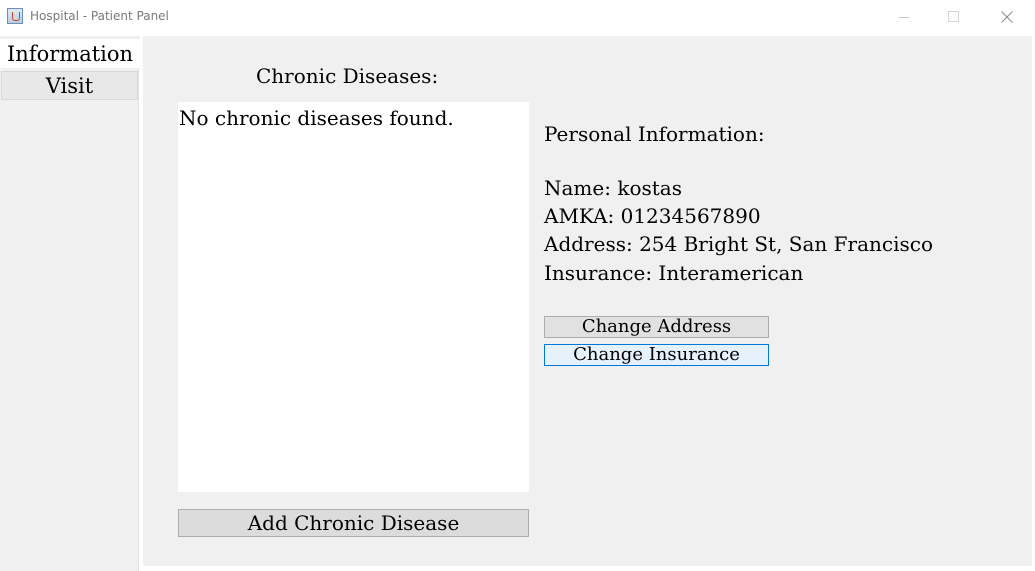 This screenshot has width=1035, height=571. Describe the element at coordinates (15, 16) in the screenshot. I see `java-app-icon` at that location.